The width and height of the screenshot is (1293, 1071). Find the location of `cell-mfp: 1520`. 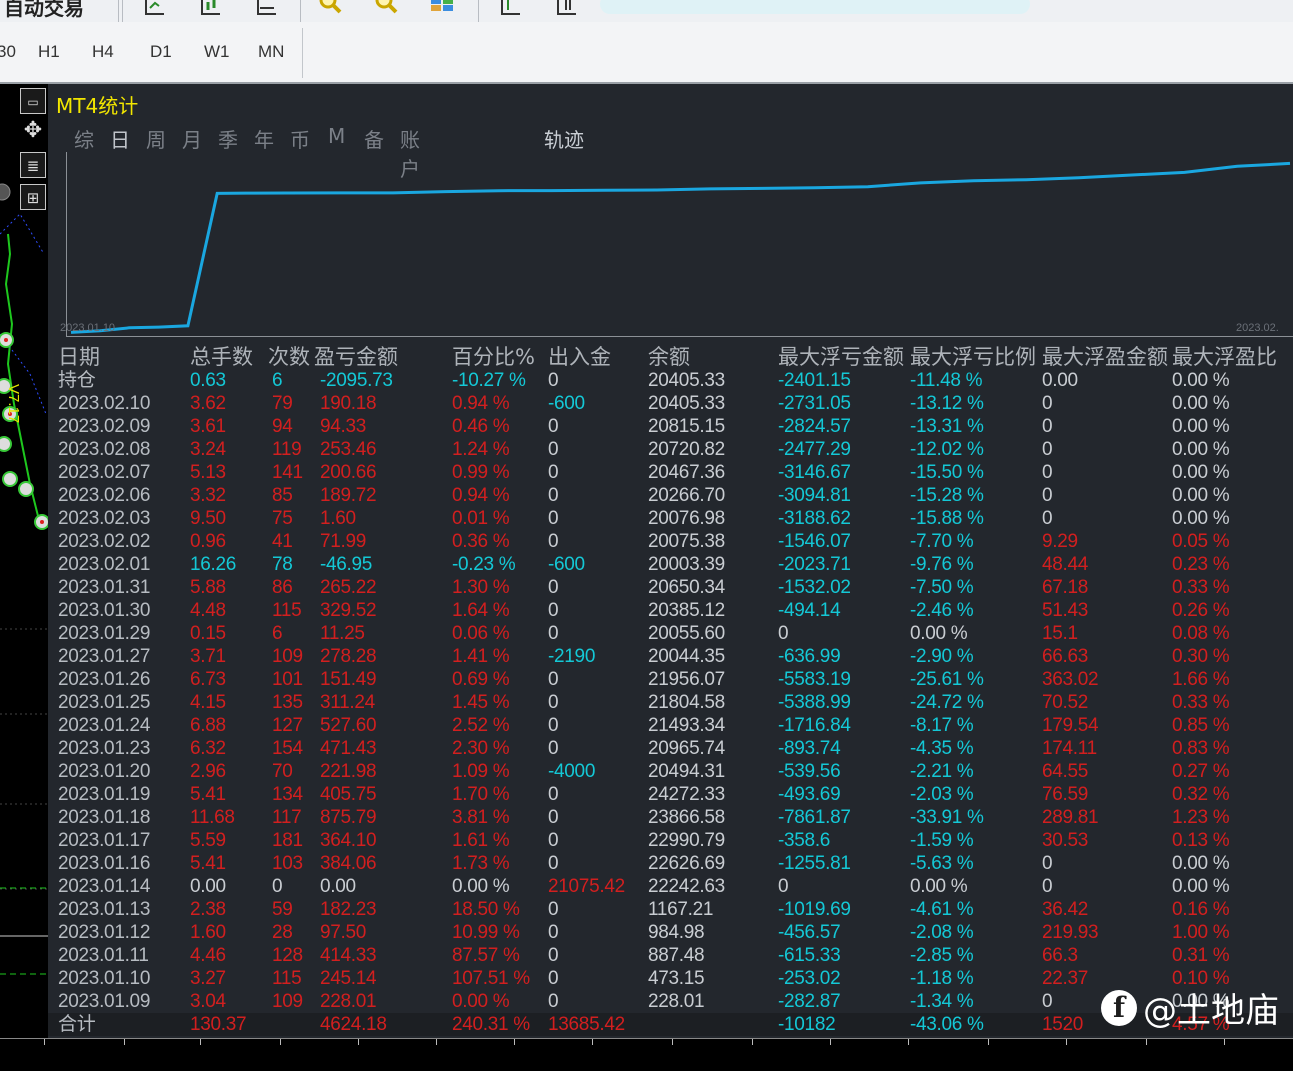

cell-mfp: 1520 is located at coordinates (1063, 1024).